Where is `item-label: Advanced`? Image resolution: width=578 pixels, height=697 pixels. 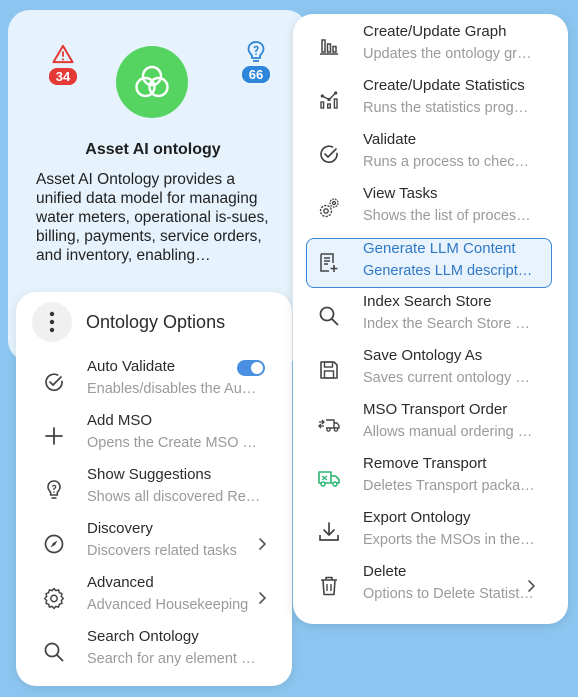
item-label: Advanced is located at coordinates (120, 582).